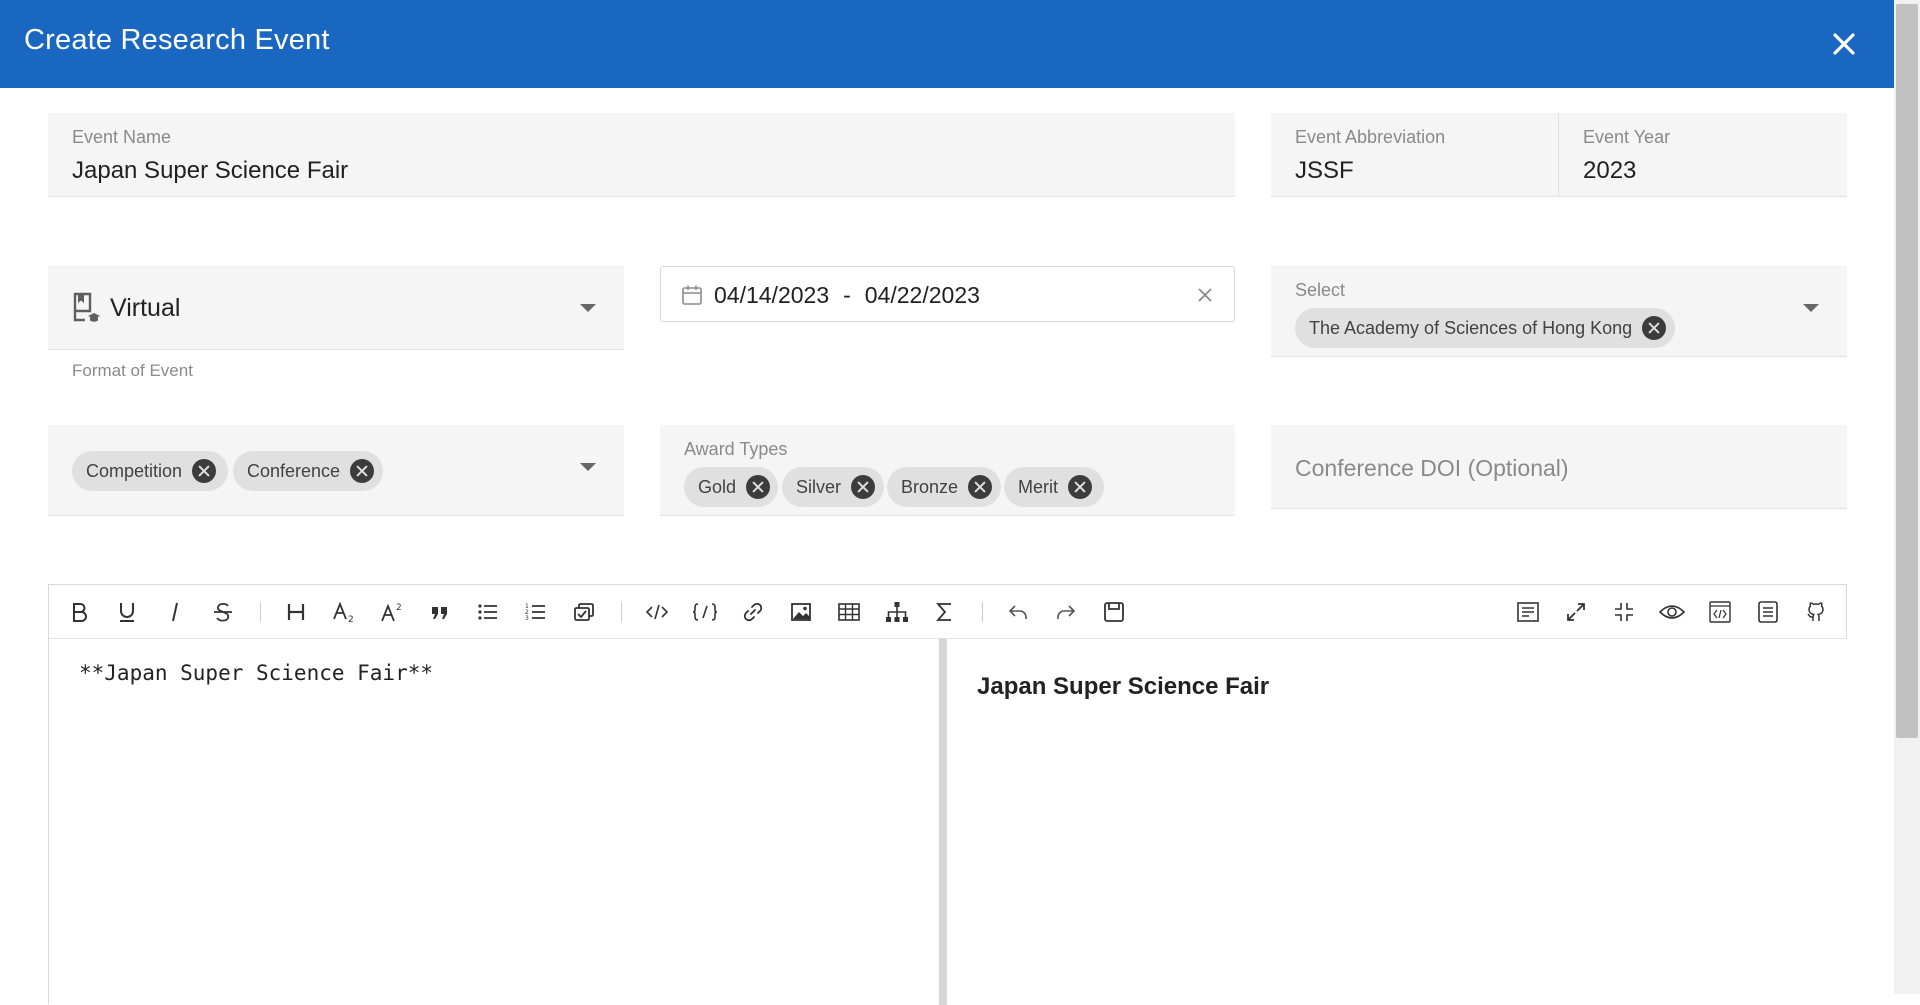 This screenshot has width=1920, height=1005. I want to click on date-range-picker: 04/14/2023 - 04/22/2023, so click(947, 294).